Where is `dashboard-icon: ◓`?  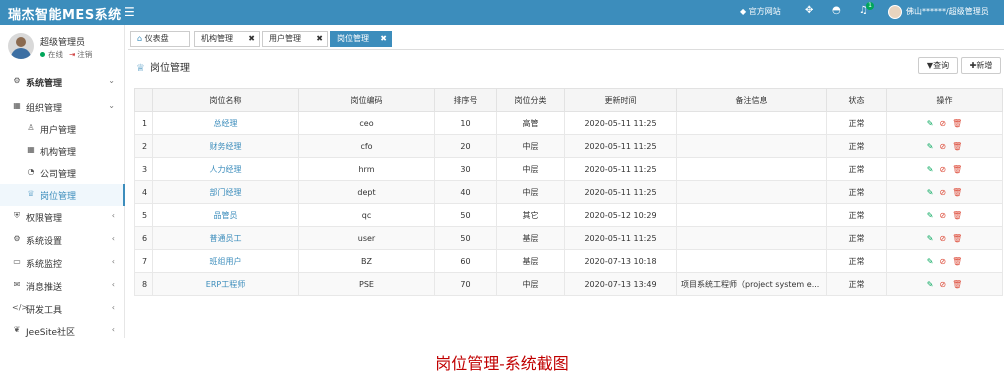
dashboard-icon: ◓ is located at coordinates (836, 10).